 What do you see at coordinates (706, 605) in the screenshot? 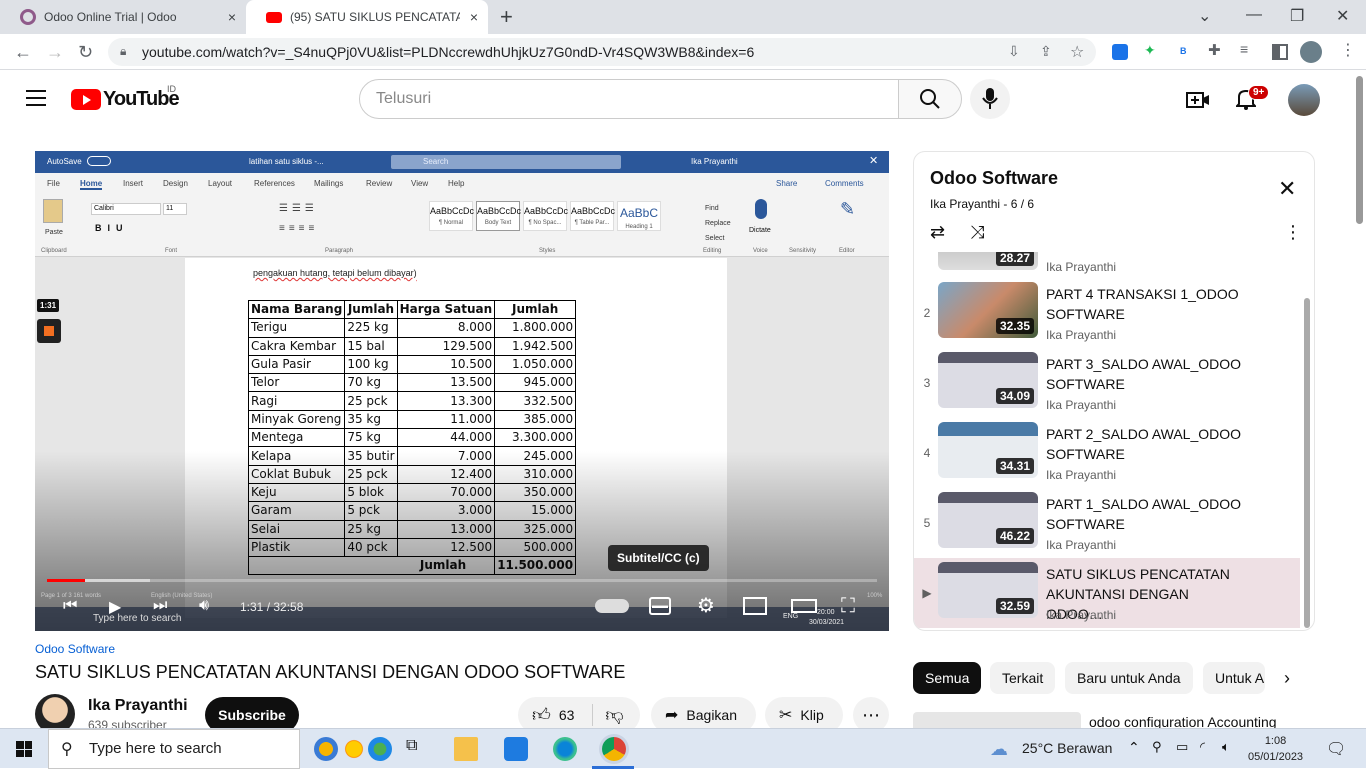
I see `settings-gear-icon: ⚙` at bounding box center [706, 605].